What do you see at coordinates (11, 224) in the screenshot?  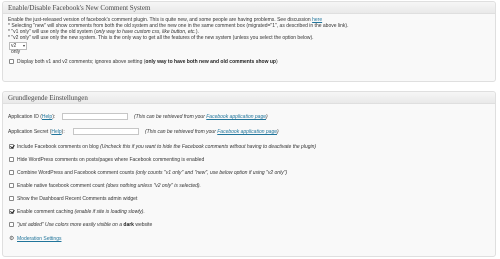 I see `dark-website-checkbox` at bounding box center [11, 224].